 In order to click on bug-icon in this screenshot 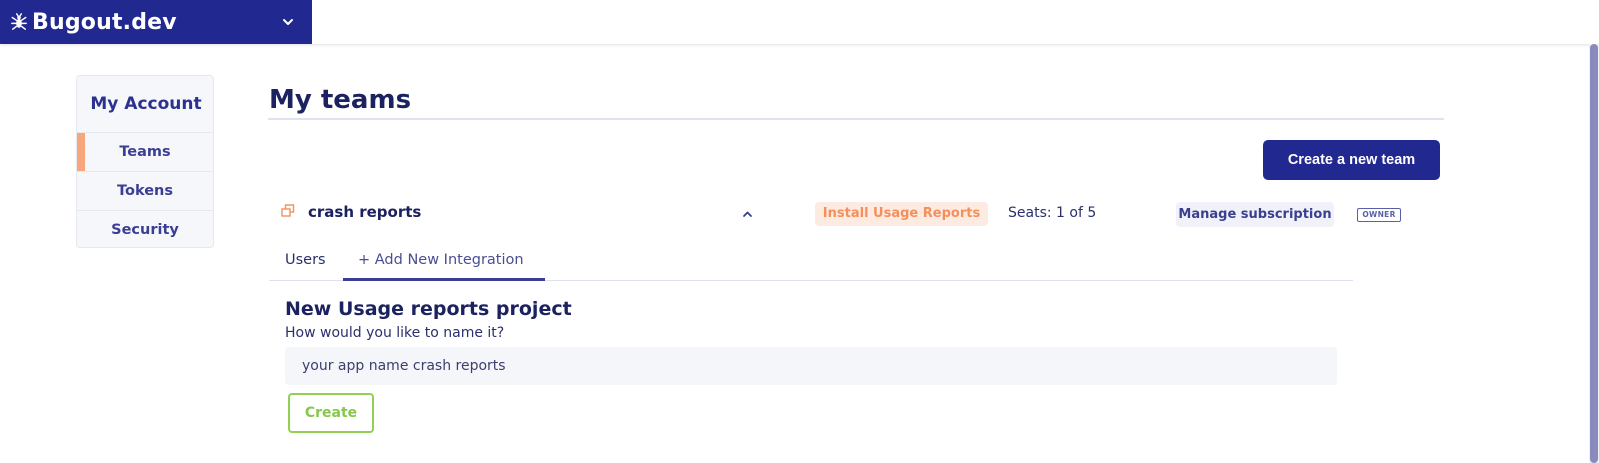, I will do `click(19, 21)`.